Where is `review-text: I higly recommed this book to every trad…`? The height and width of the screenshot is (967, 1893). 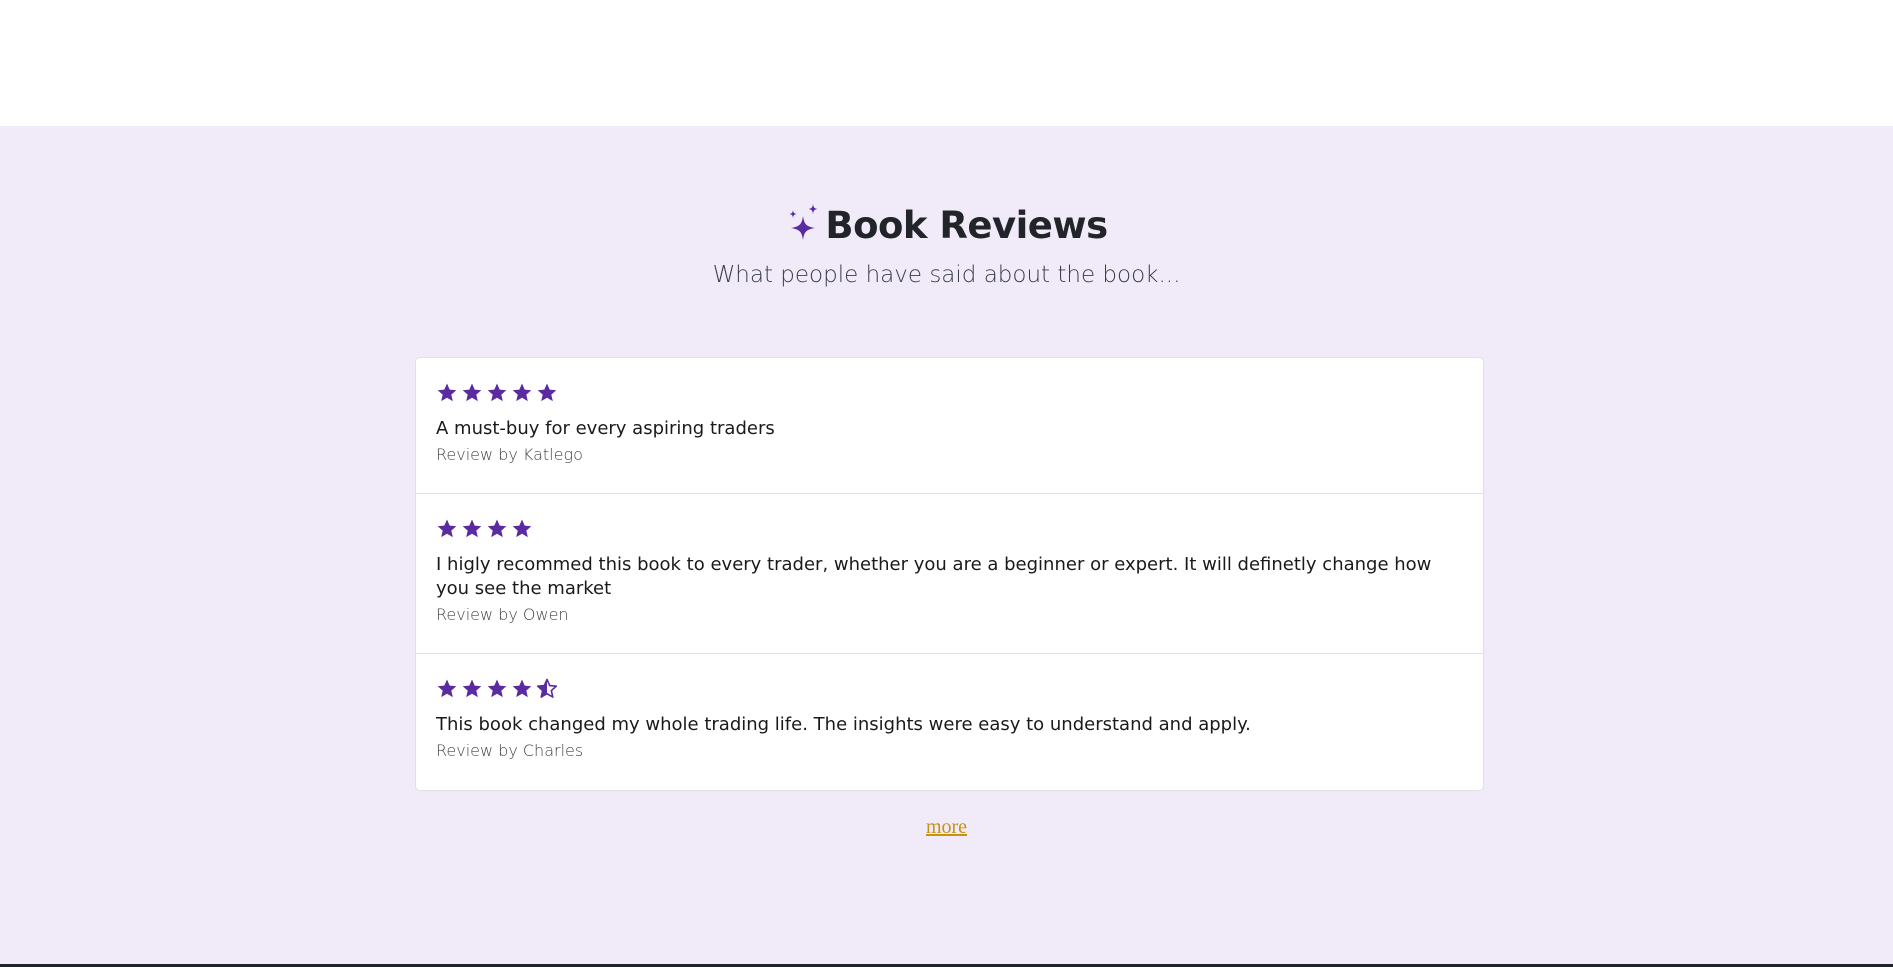
review-text: I higly recommed this book to every trad… is located at coordinates (934, 576).